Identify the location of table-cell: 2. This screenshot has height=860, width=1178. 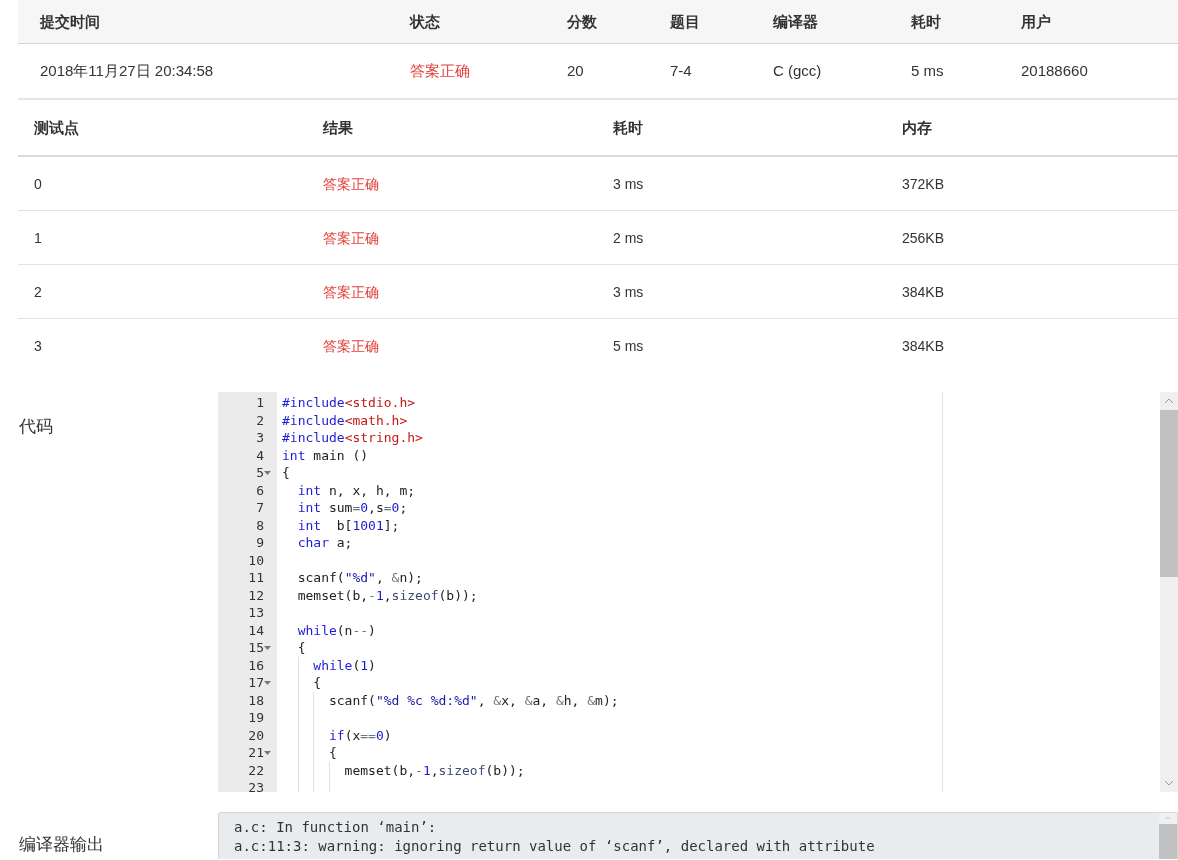
(38, 291).